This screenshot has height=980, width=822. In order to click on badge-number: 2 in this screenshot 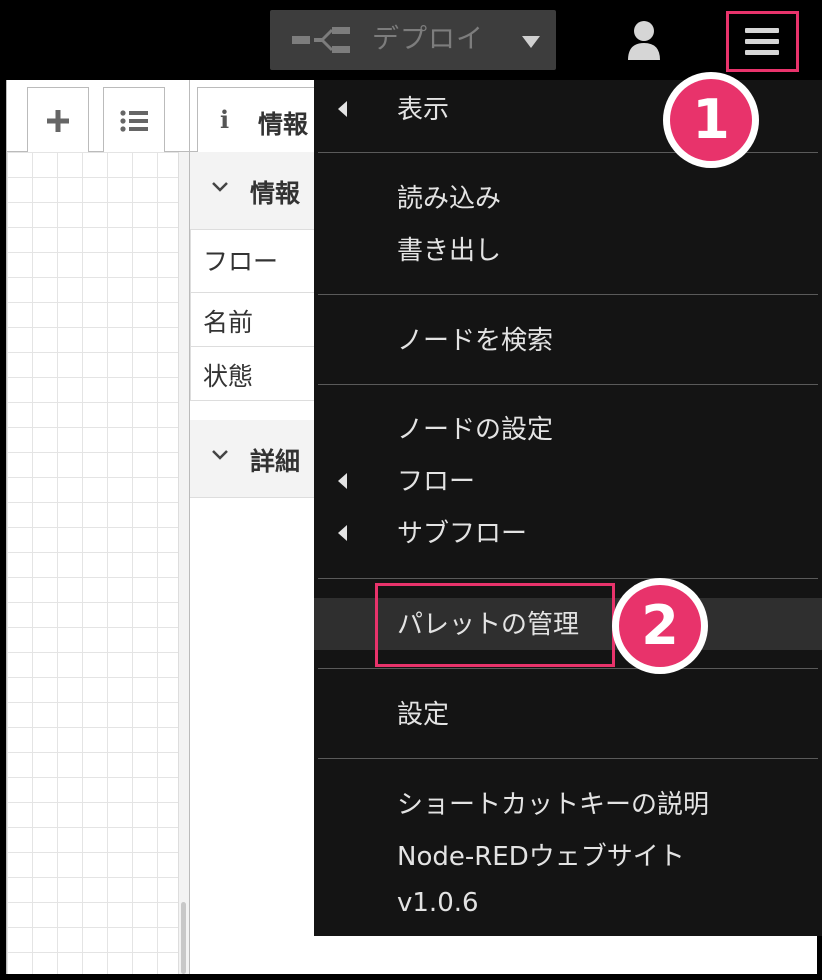, I will do `click(660, 626)`.